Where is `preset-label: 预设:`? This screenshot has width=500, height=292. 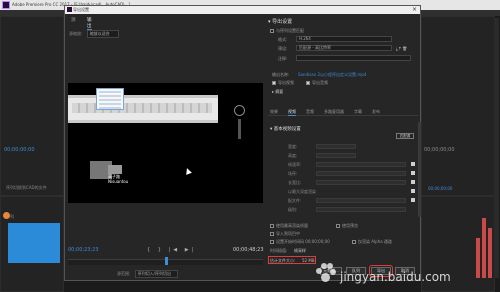
preset-label: 预设: is located at coordinates (283, 48).